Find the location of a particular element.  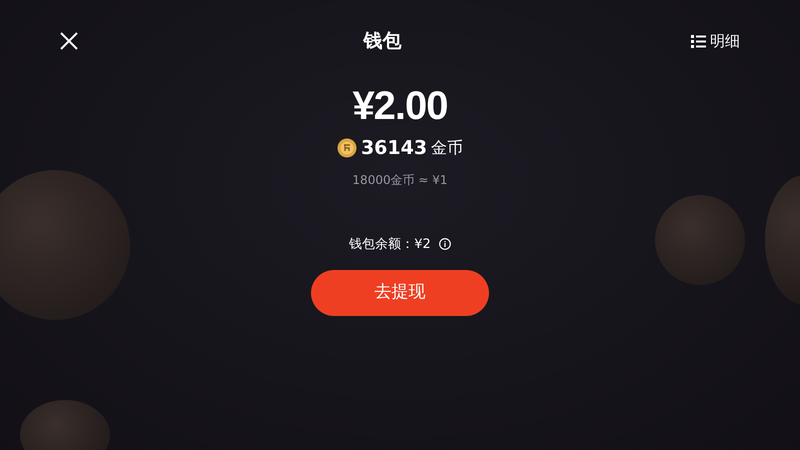

balance-amount: ¥2.00 is located at coordinates (400, 106).